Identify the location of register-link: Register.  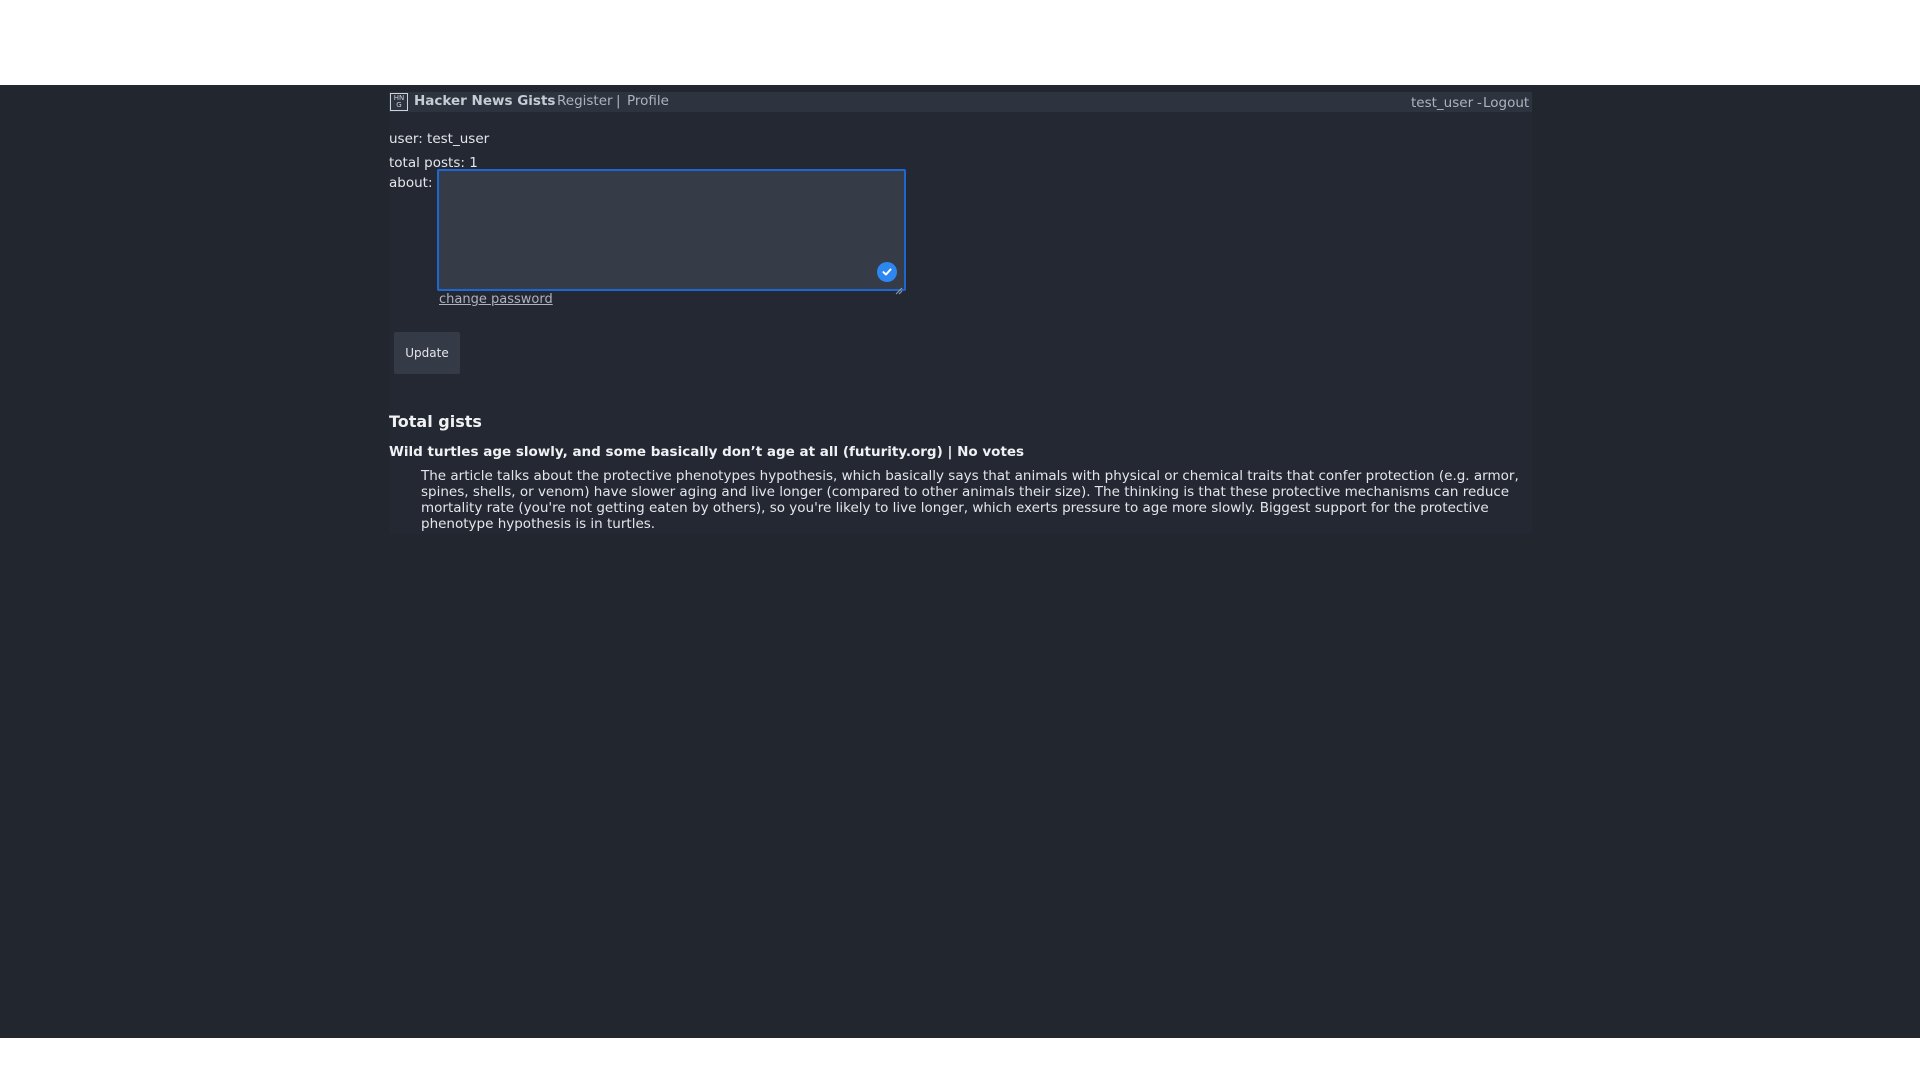
(585, 101).